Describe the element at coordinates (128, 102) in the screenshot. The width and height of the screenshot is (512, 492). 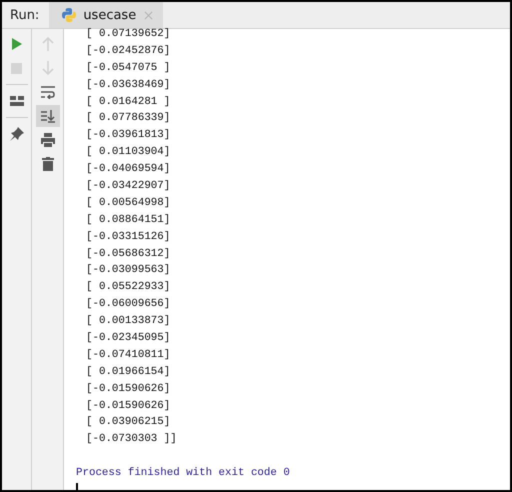
I see `output-line: [ 0.0164281 ]` at that location.